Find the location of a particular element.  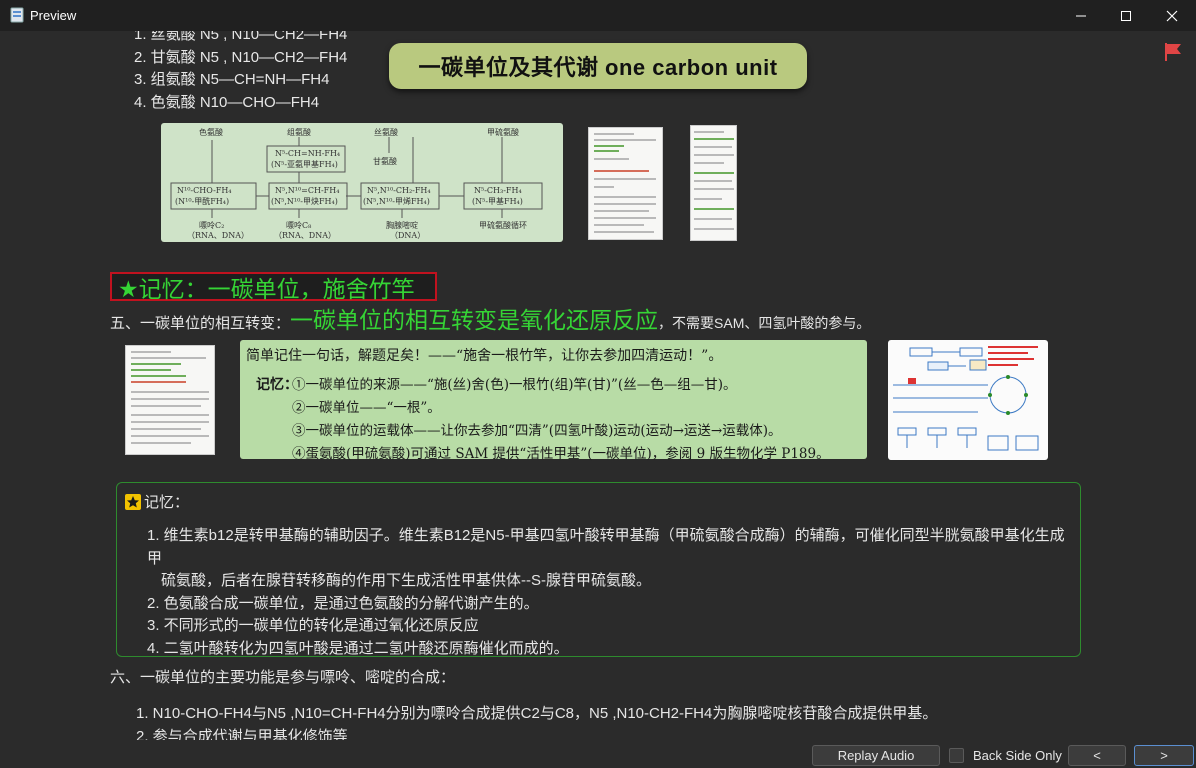

diagram-top-label: 色氨酸 is located at coordinates (211, 132).